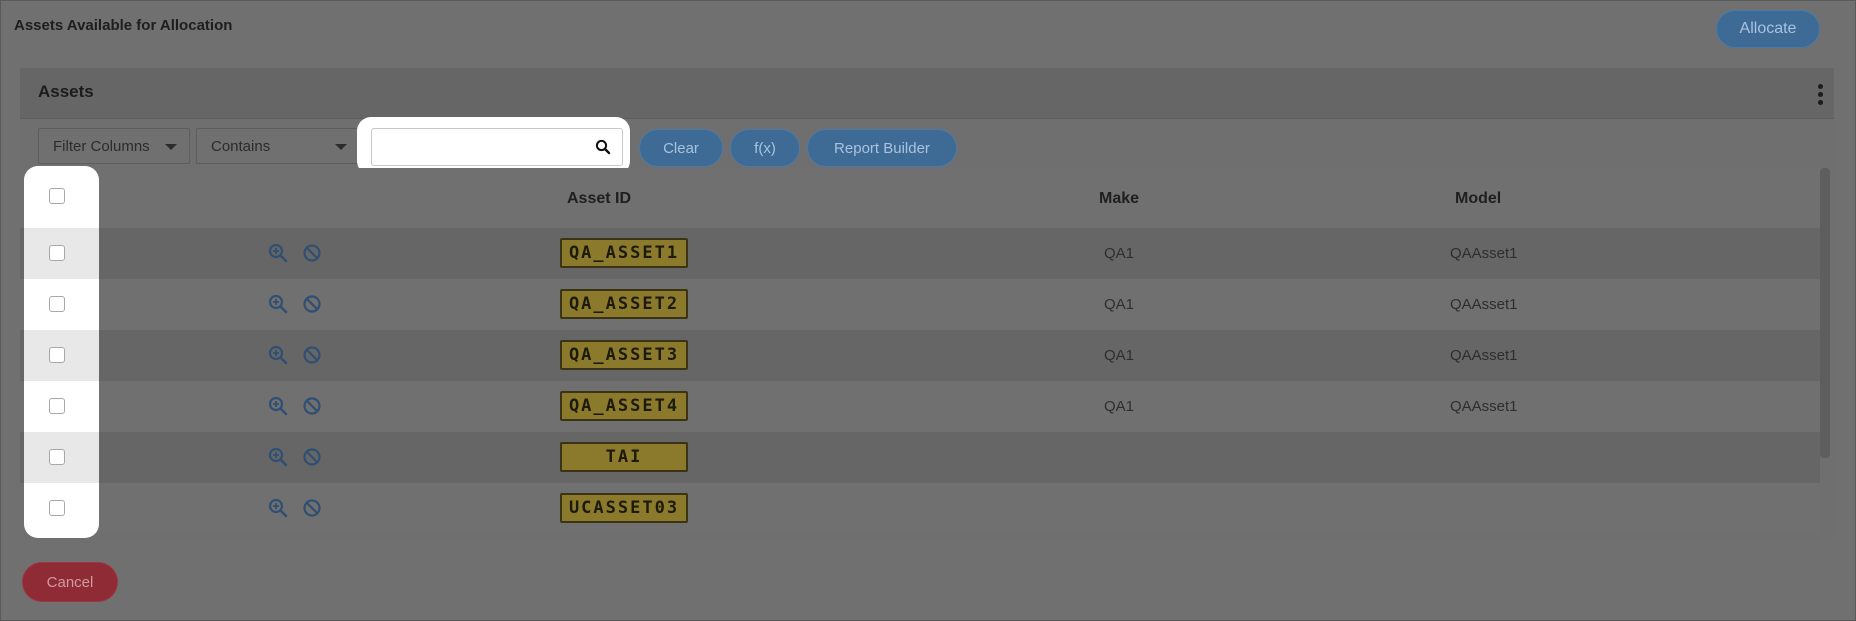 This screenshot has width=1856, height=621. Describe the element at coordinates (624, 508) in the screenshot. I see `asset-id-plate: UCASSET03` at that location.